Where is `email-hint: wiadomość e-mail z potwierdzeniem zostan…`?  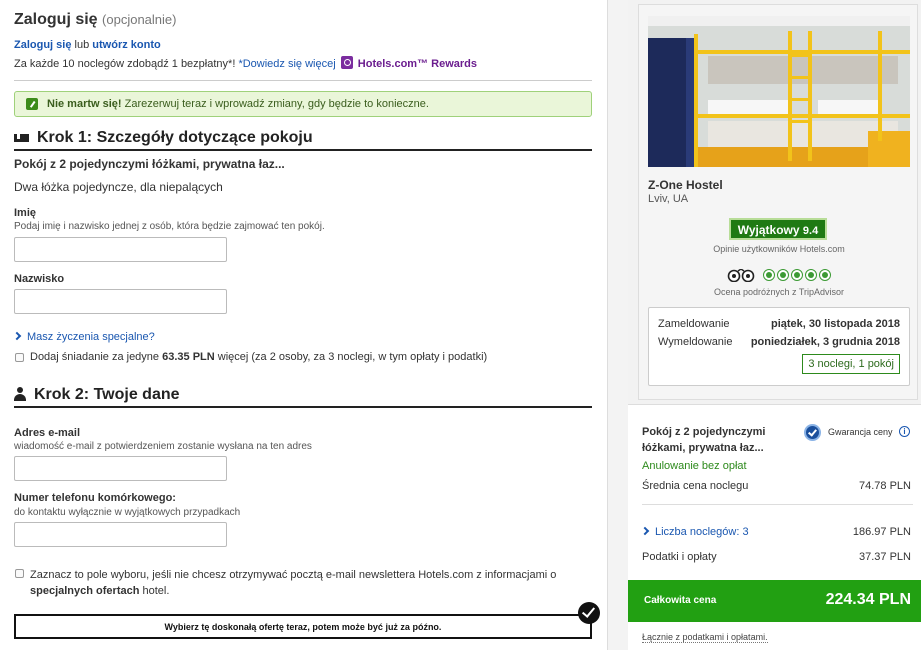
email-hint: wiadomość e-mail z potwierdzeniem zostan… is located at coordinates (163, 446).